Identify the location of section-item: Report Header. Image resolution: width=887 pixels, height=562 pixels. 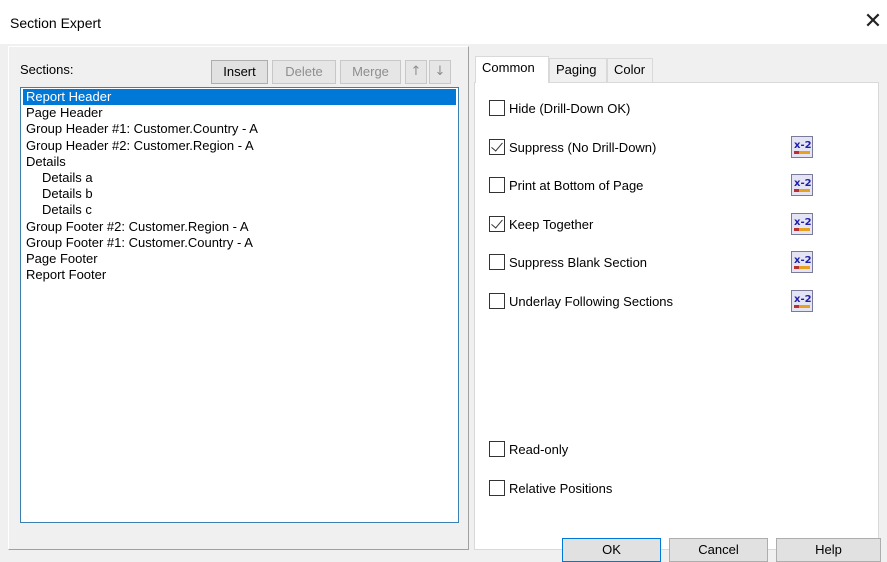
(239, 97).